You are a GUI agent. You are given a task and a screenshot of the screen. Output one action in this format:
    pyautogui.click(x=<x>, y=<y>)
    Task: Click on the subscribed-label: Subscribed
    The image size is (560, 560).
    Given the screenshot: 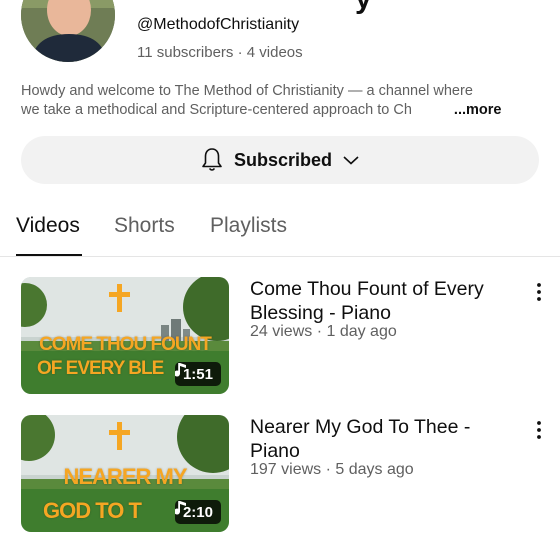 What is the action you would take?
    pyautogui.click(x=283, y=159)
    